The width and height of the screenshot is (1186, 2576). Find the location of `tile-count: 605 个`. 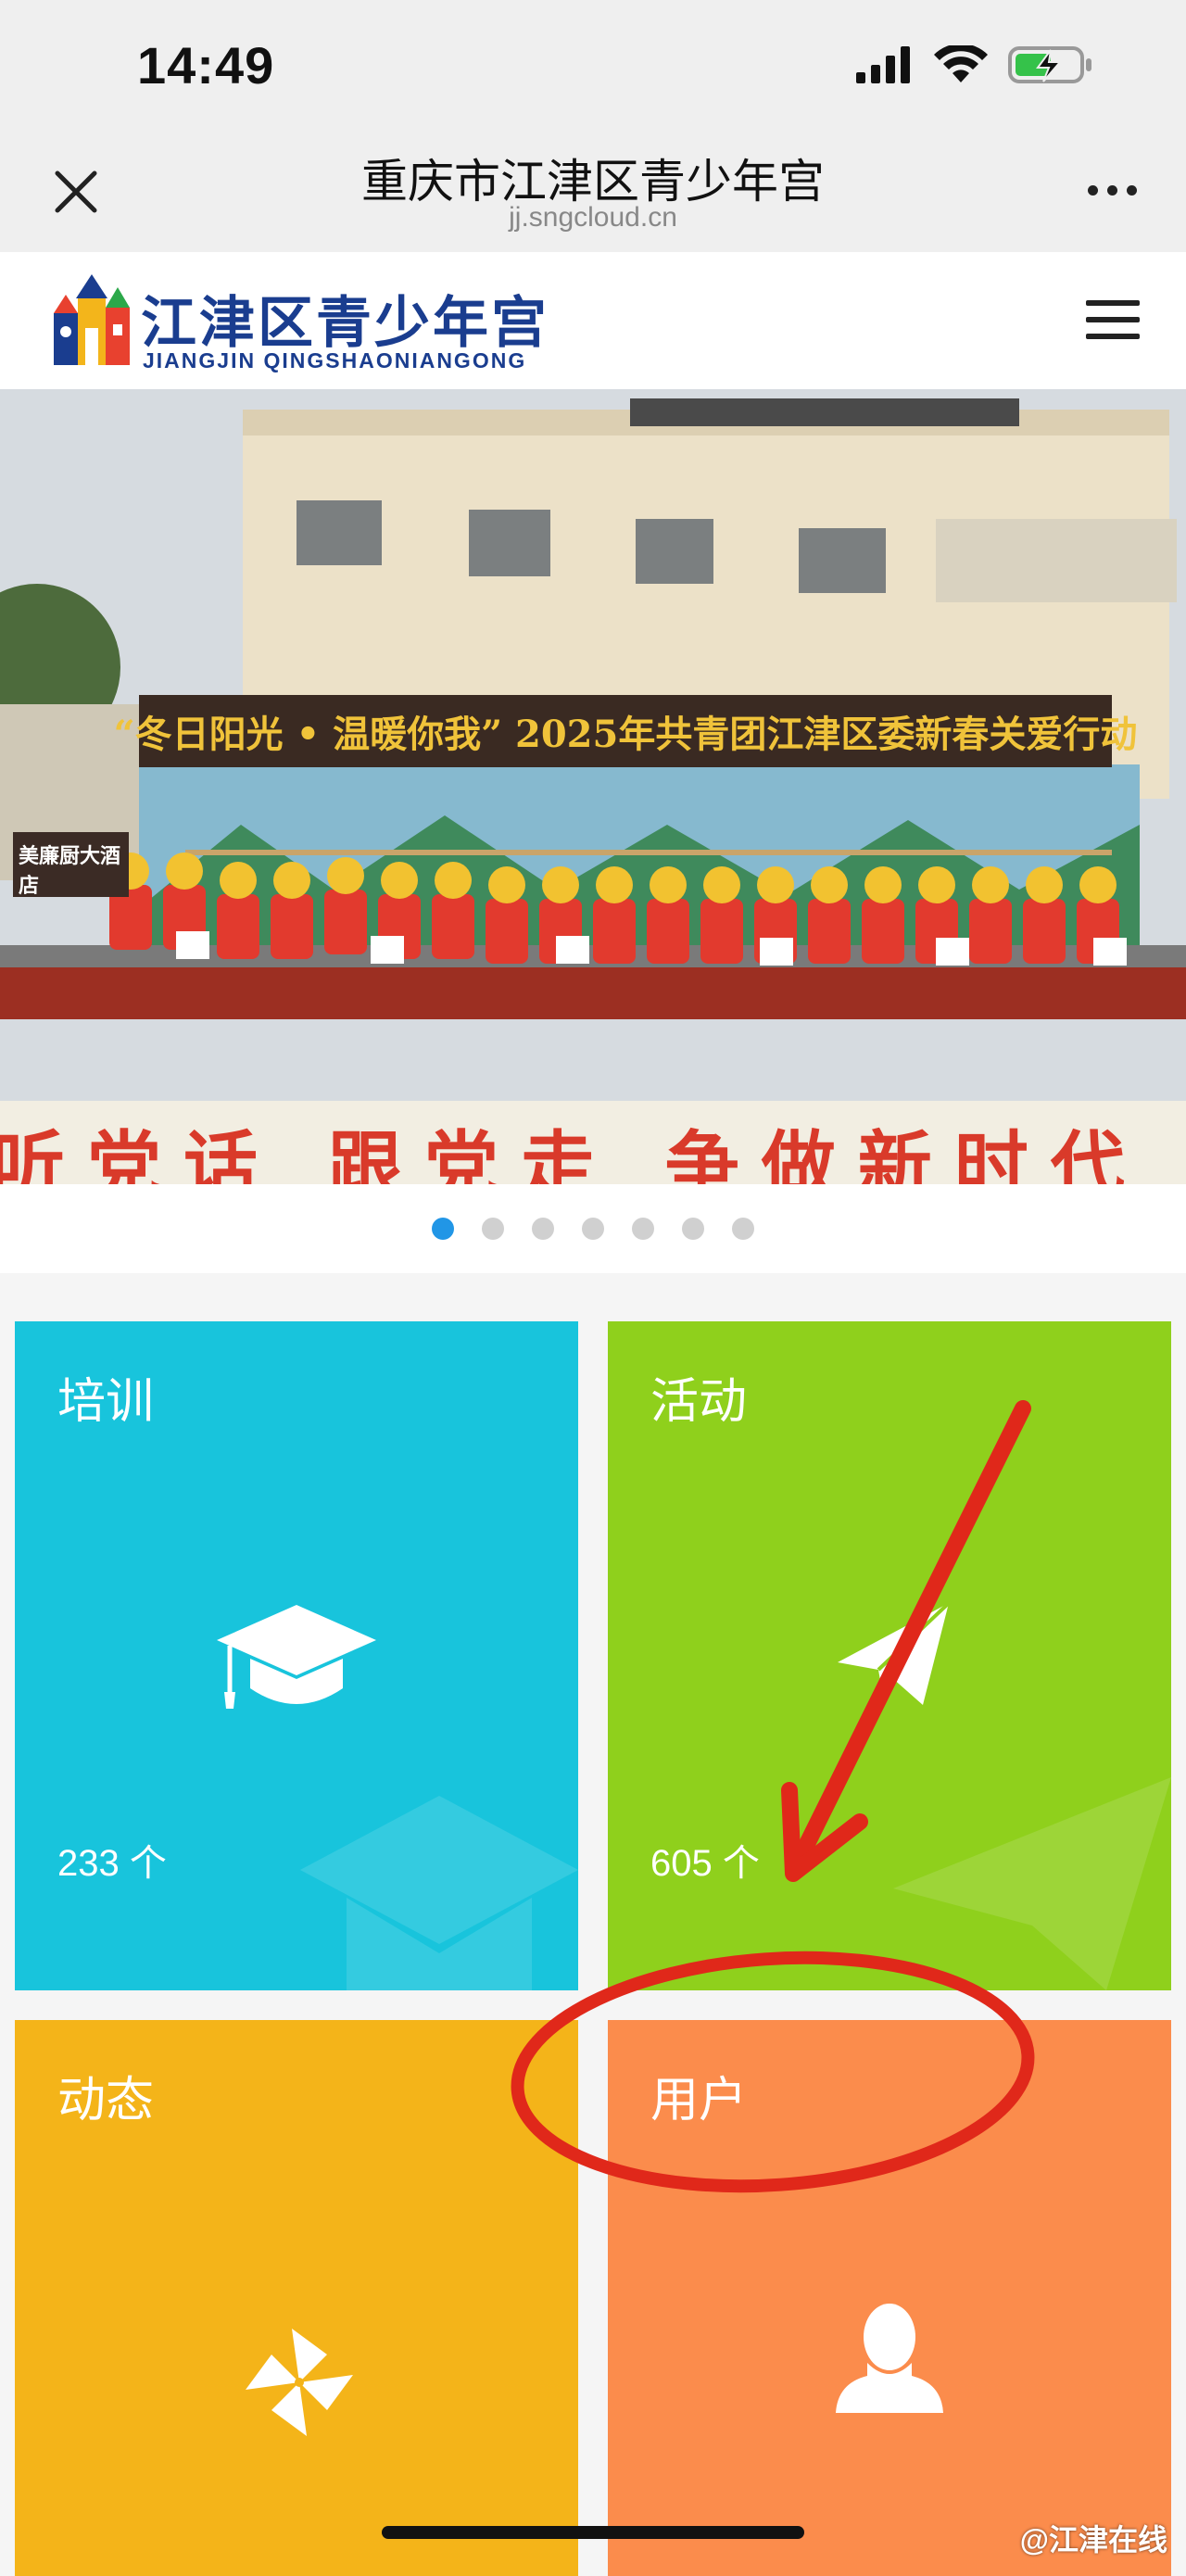

tile-count: 605 个 is located at coordinates (705, 1863).